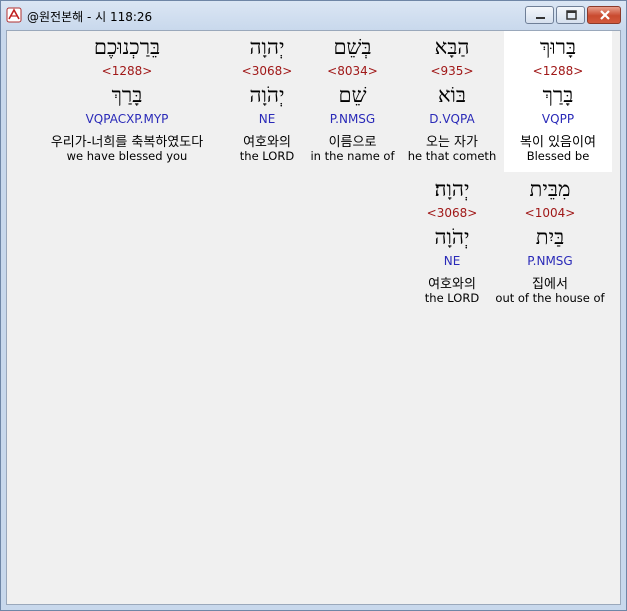  Describe the element at coordinates (127, 142) in the screenshot. I see `korean-gloss: 우리가-너희를 축복하였도다` at that location.